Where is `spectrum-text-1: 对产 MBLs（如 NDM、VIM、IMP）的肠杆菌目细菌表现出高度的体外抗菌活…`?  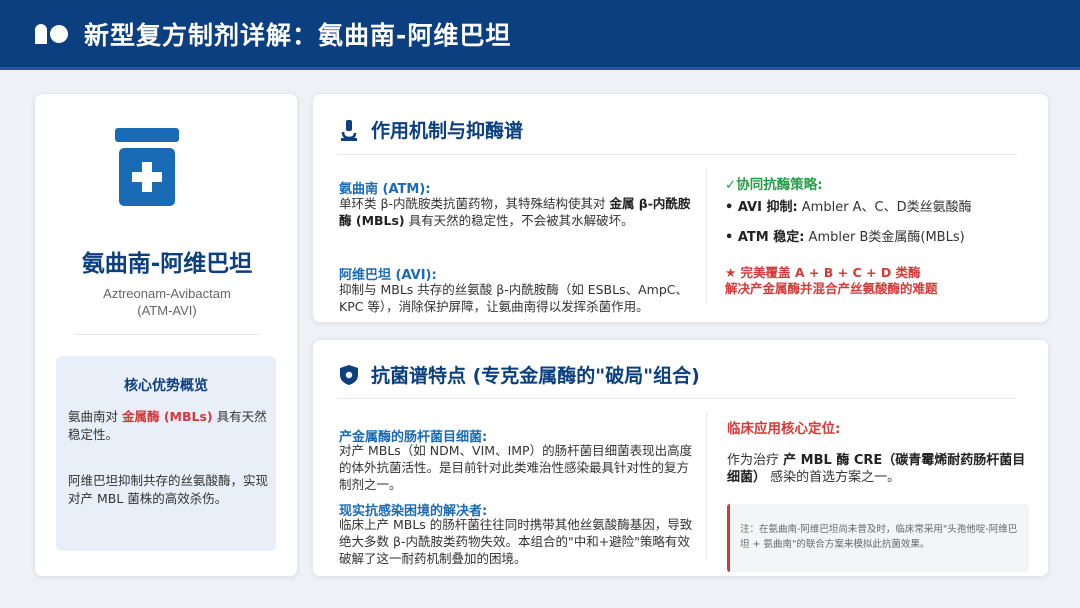 spectrum-text-1: 对产 MBLs（如 NDM、VIM、IMP）的肠杆菌目细菌表现出高度的体外抗菌活… is located at coordinates (516, 467).